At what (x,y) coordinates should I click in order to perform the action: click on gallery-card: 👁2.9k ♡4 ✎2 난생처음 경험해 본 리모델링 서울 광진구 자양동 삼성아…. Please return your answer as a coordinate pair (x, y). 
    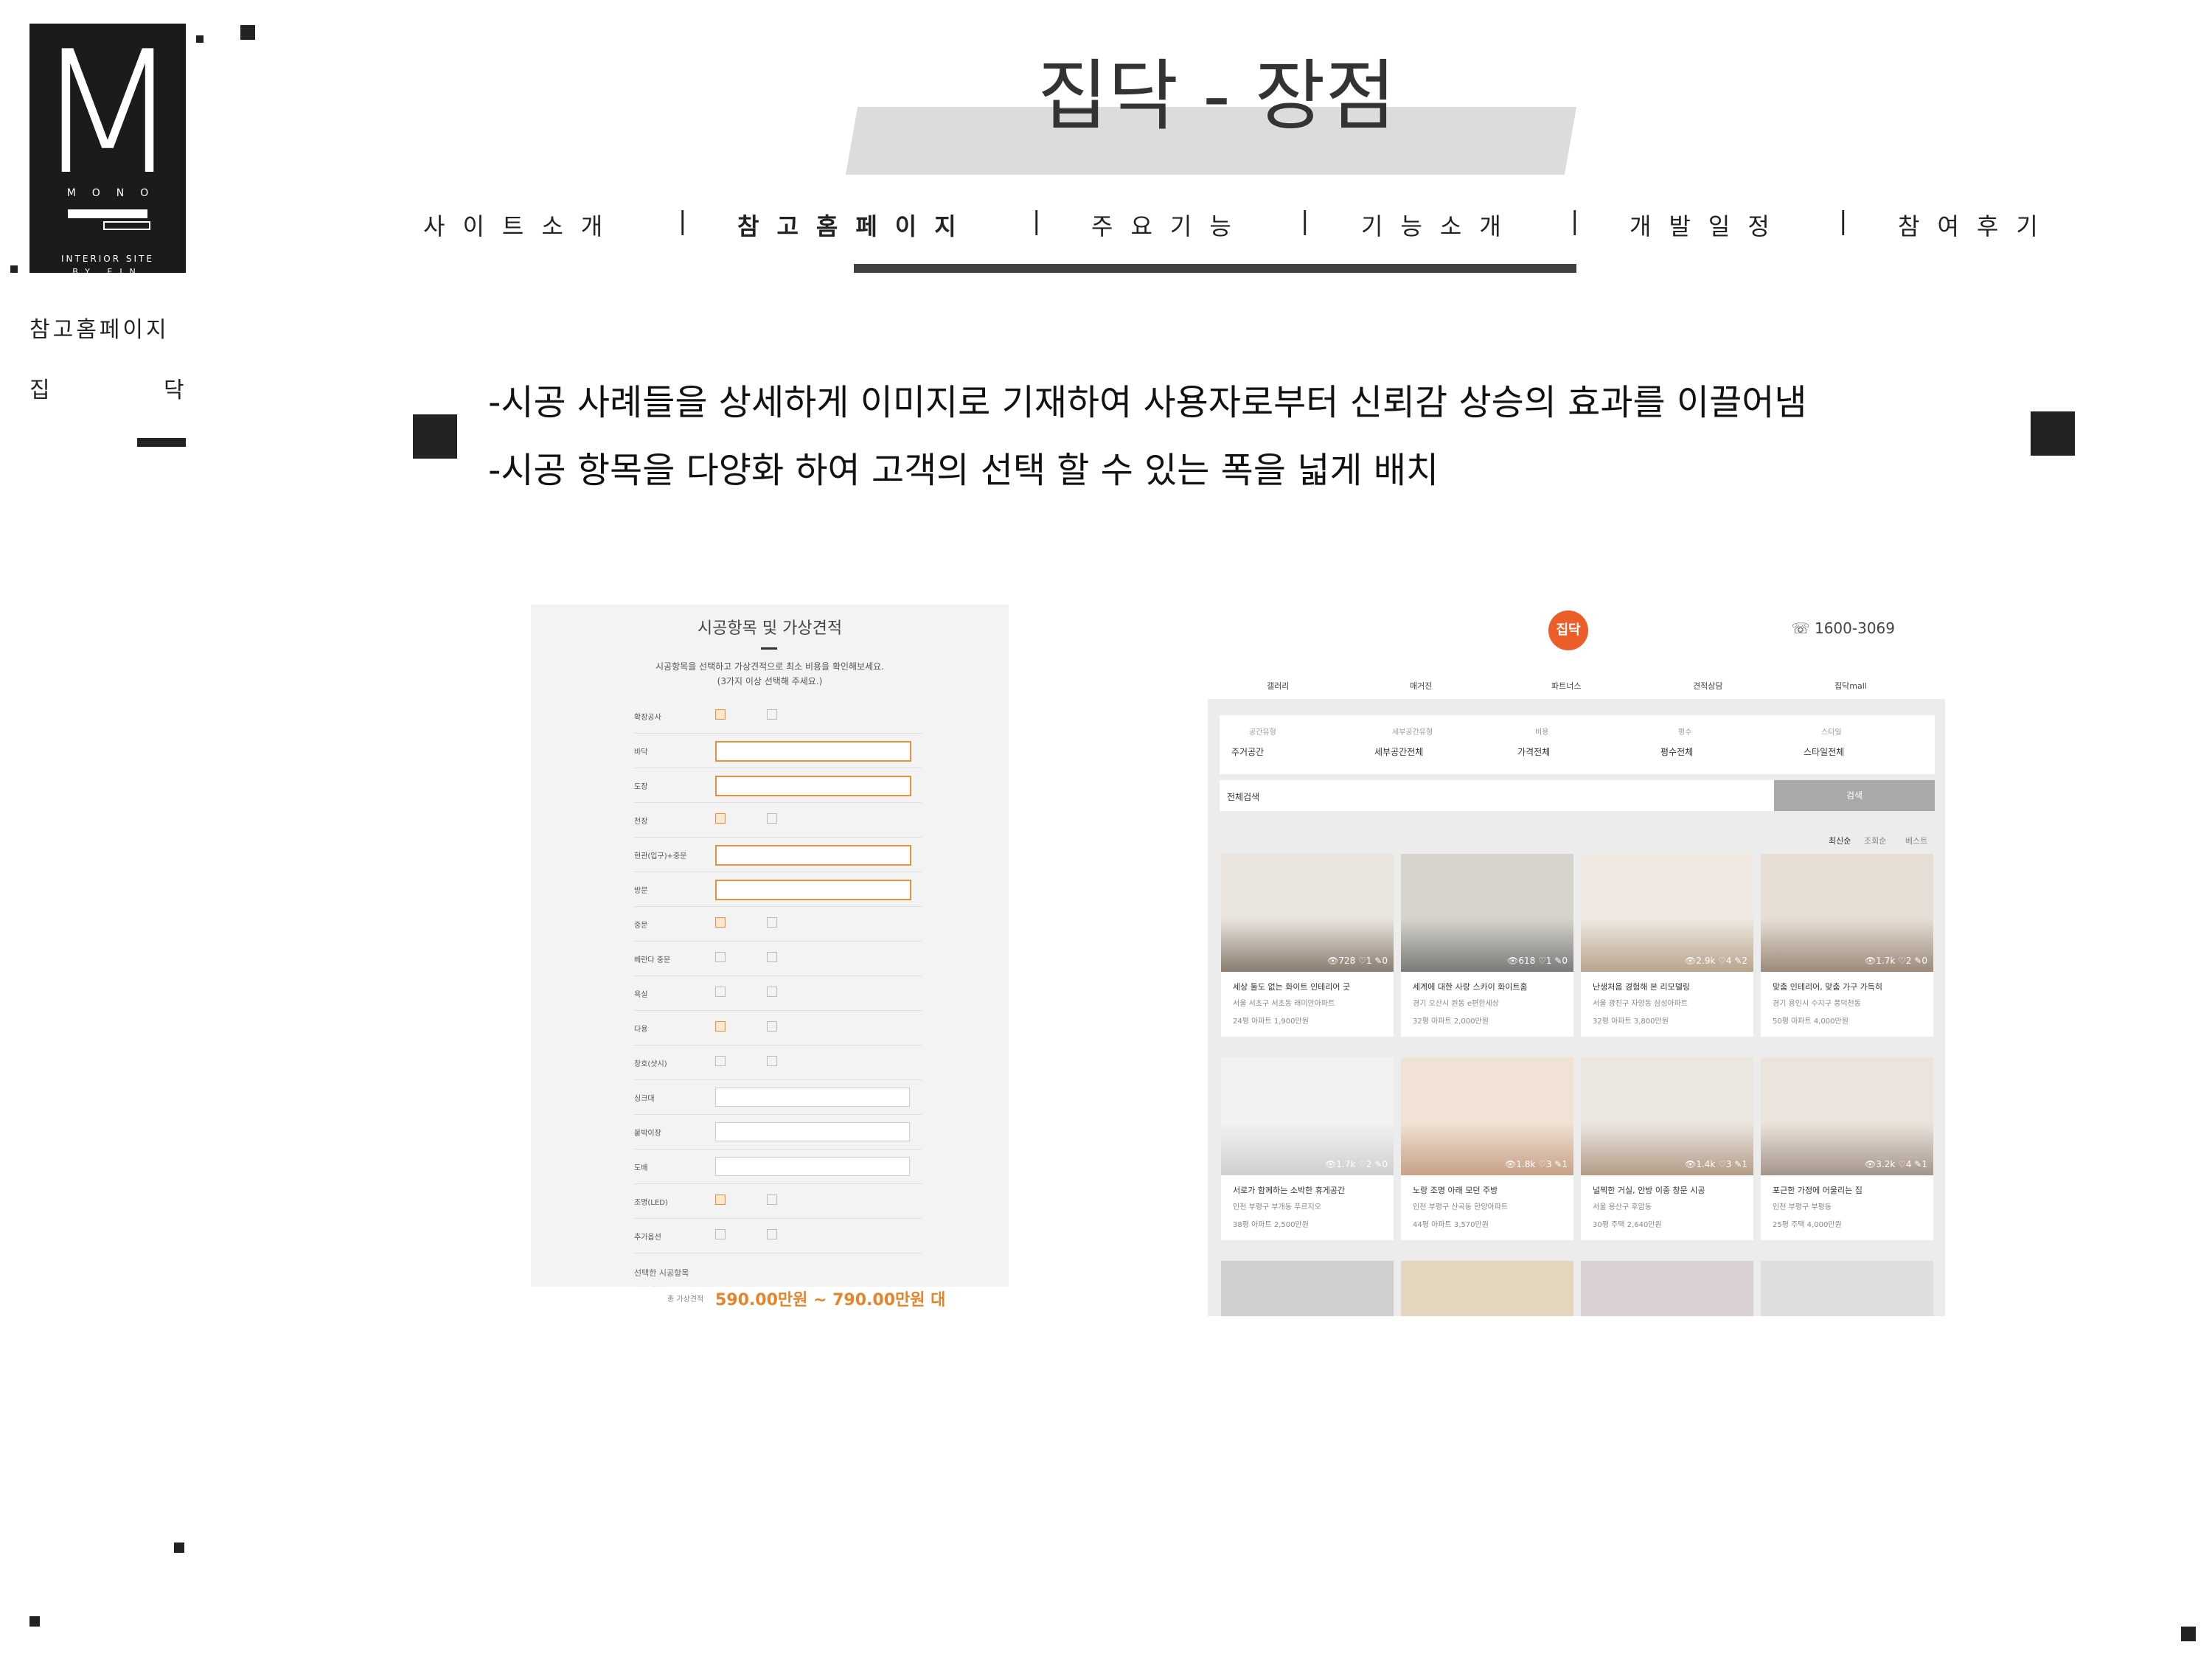
    Looking at the image, I should click on (1667, 945).